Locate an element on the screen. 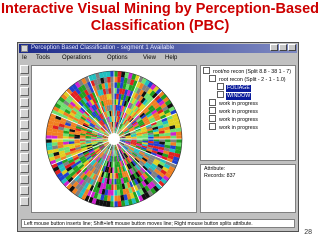  page-number: 28 is located at coordinates (308, 232).